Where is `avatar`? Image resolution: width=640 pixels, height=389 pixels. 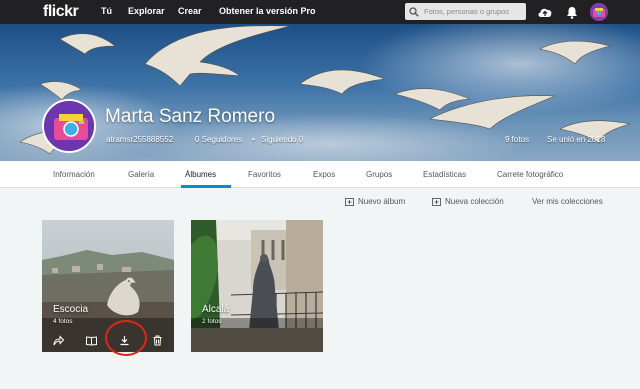
avatar is located at coordinates (599, 12).